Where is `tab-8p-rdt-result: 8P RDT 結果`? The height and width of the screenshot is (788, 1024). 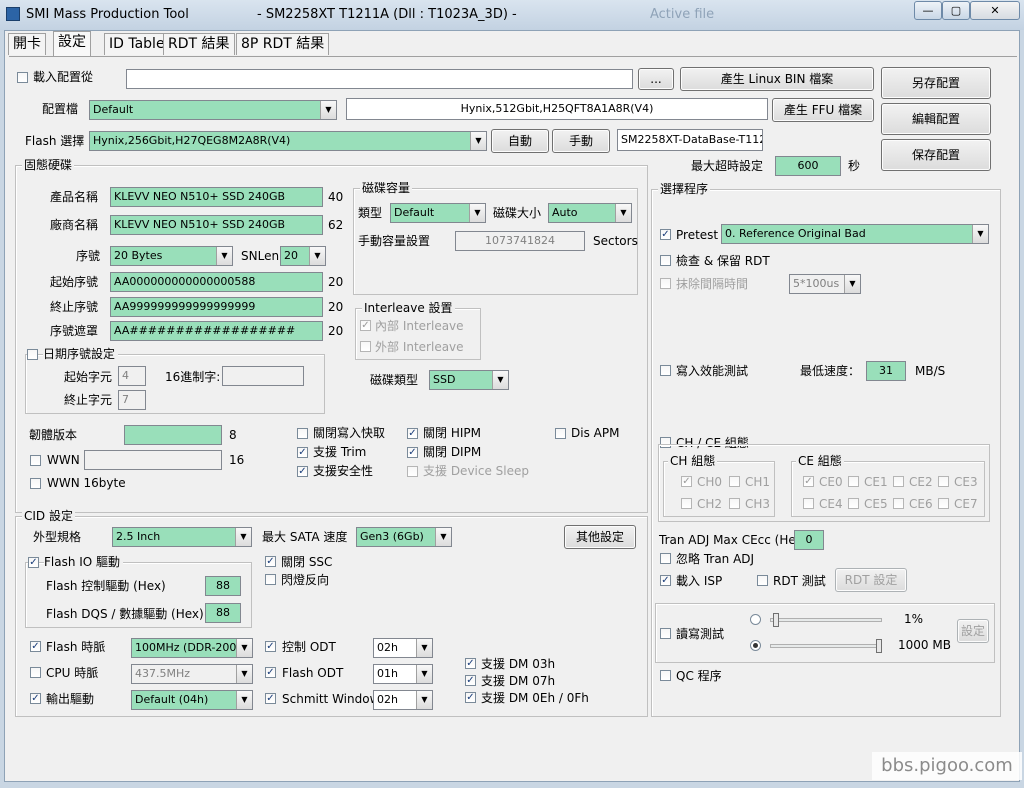
tab-8p-rdt-result: 8P RDT 結果 is located at coordinates (283, 44).